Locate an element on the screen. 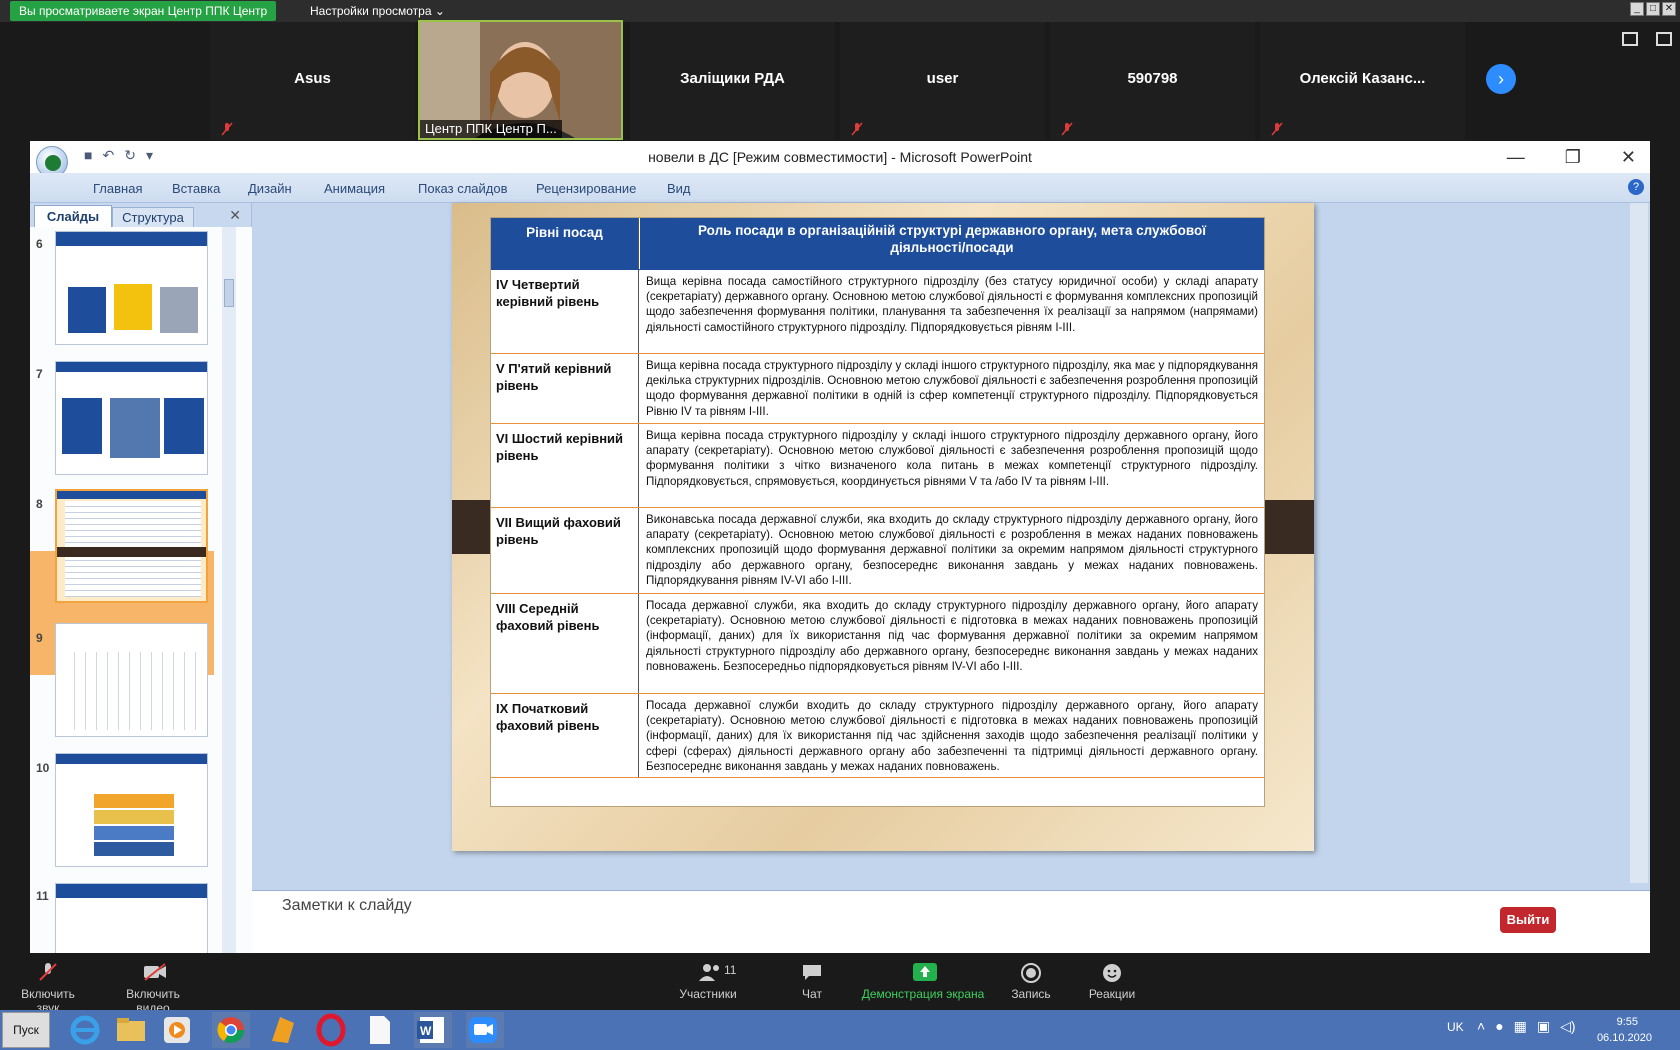 The image size is (1680, 1050). thumbnail-number: 9 is located at coordinates (39, 638).